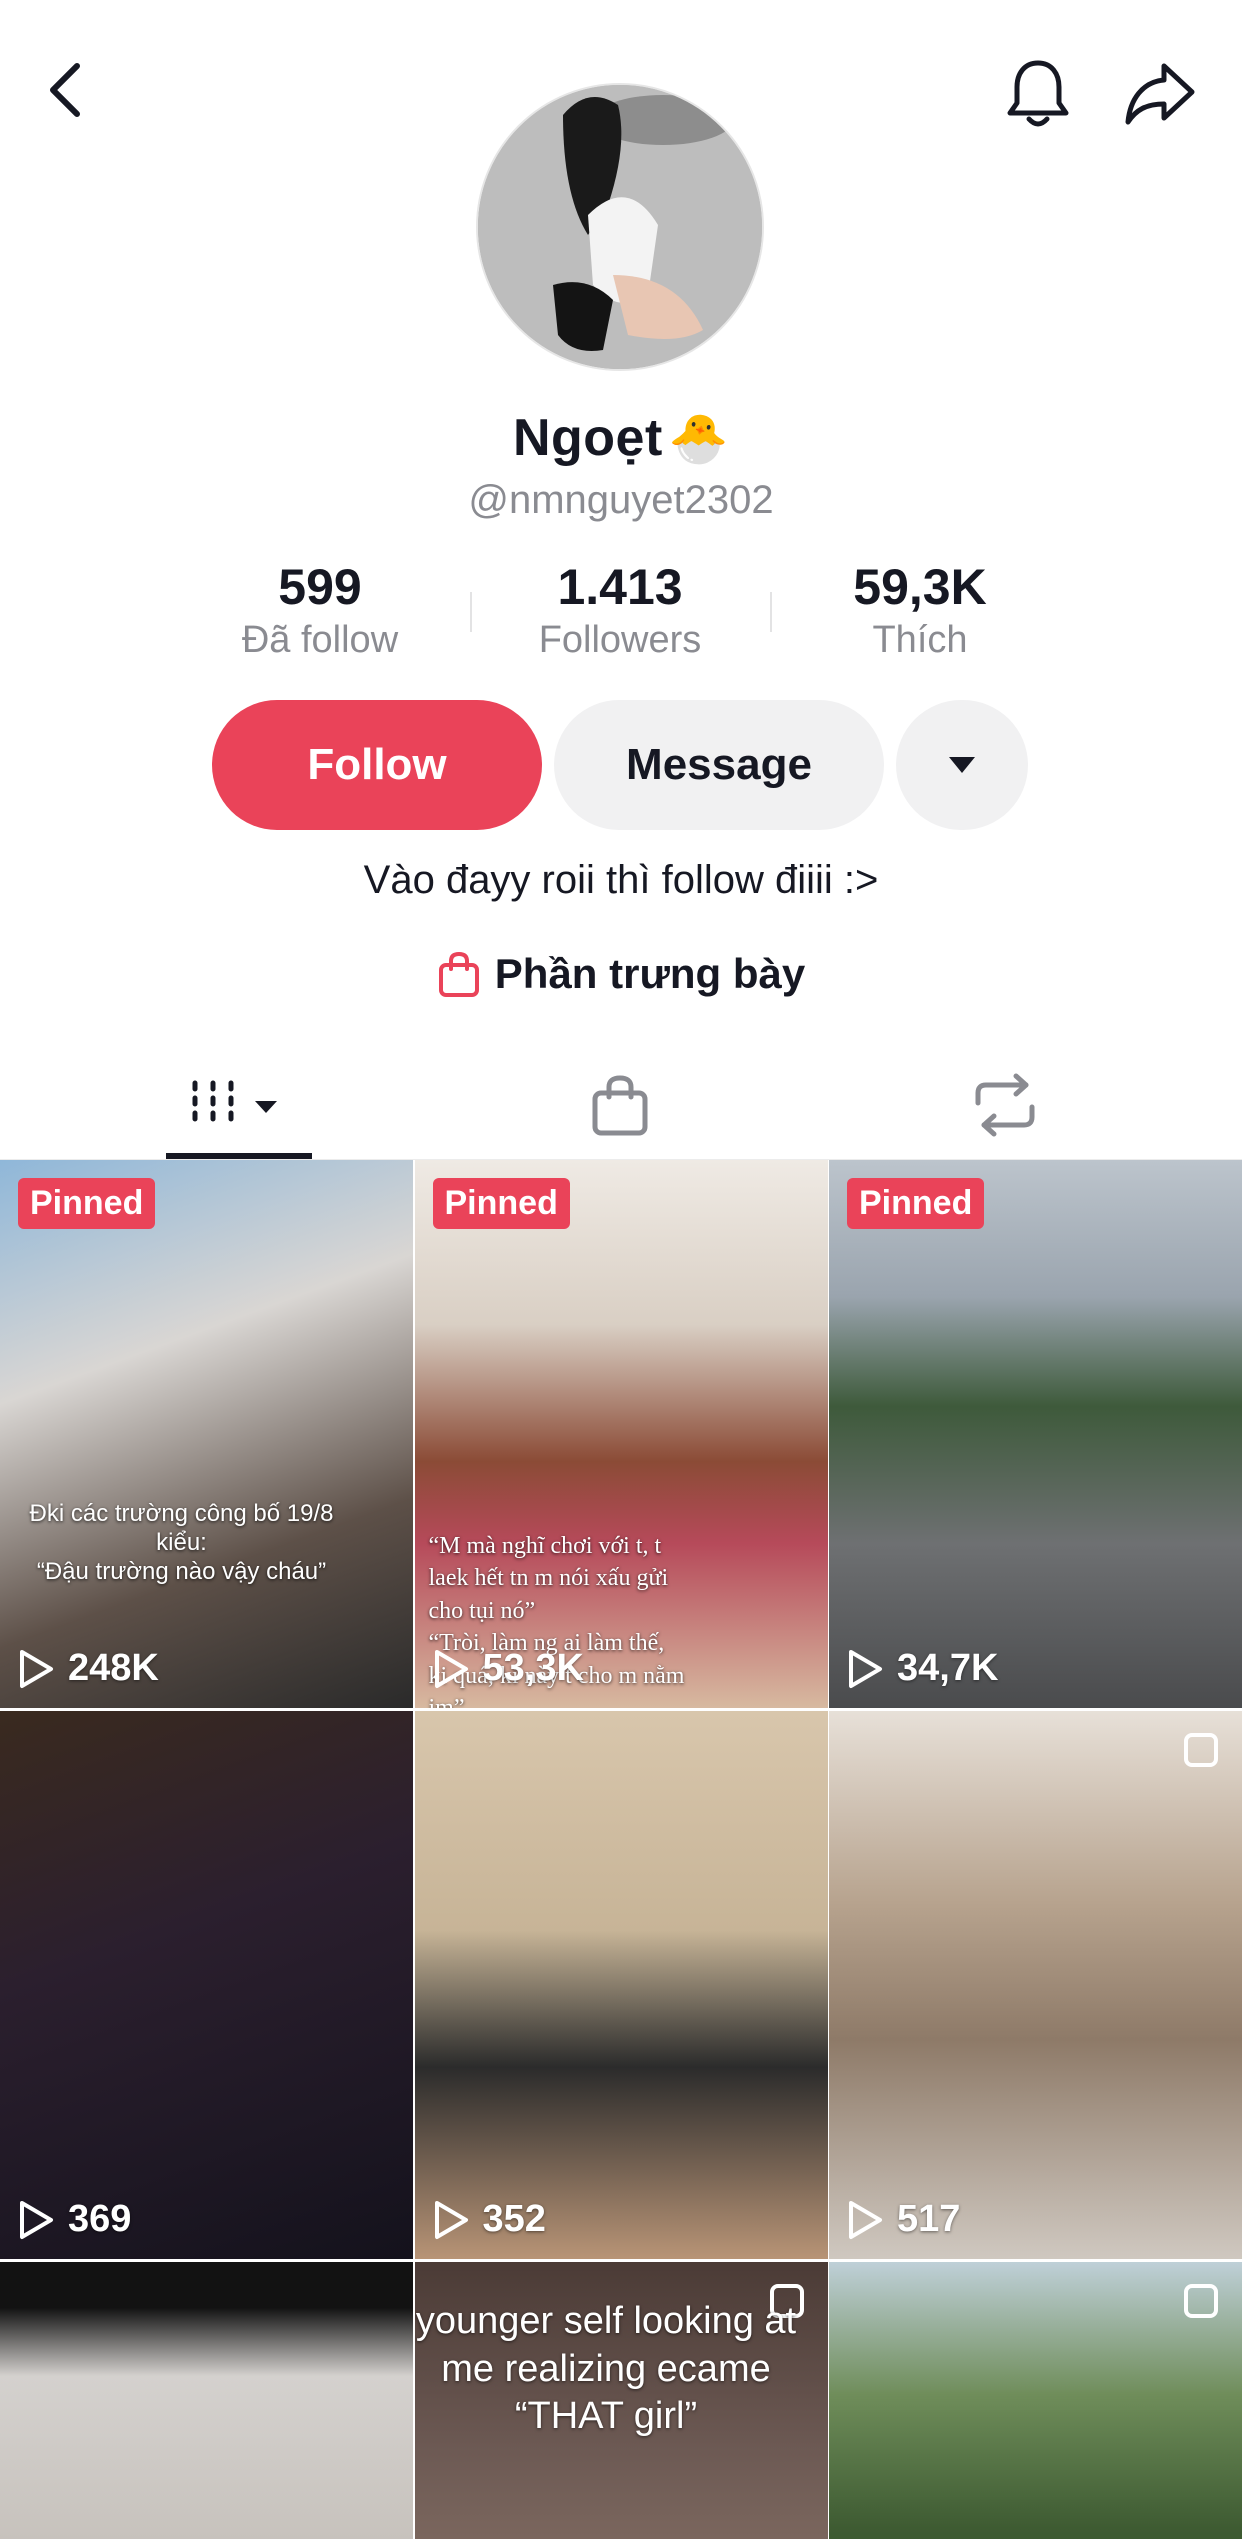  I want to click on video-thumbnail: 352, so click(621, 1985).